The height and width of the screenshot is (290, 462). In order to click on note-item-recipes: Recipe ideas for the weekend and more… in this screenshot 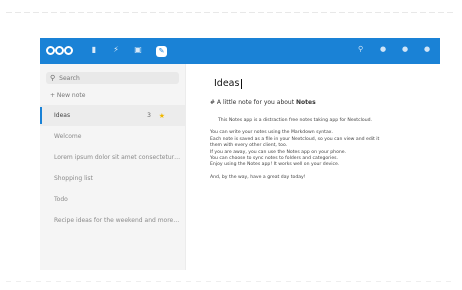, I will do `click(112, 220)`.